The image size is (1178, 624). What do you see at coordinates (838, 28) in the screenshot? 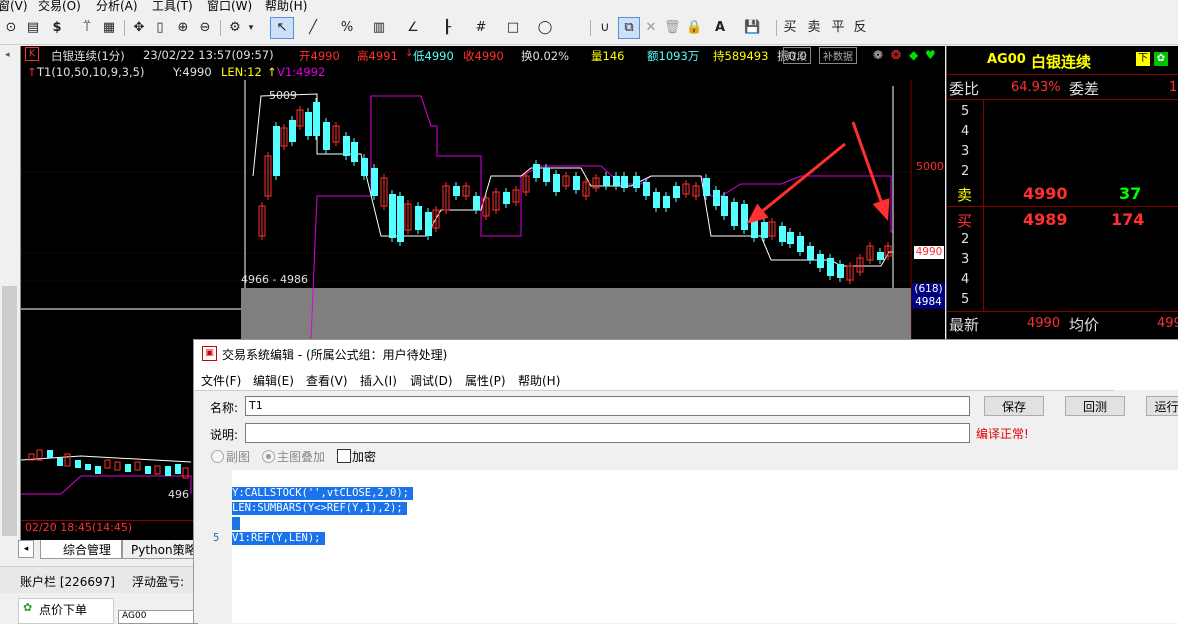
I see `close-position-button: 平` at bounding box center [838, 28].